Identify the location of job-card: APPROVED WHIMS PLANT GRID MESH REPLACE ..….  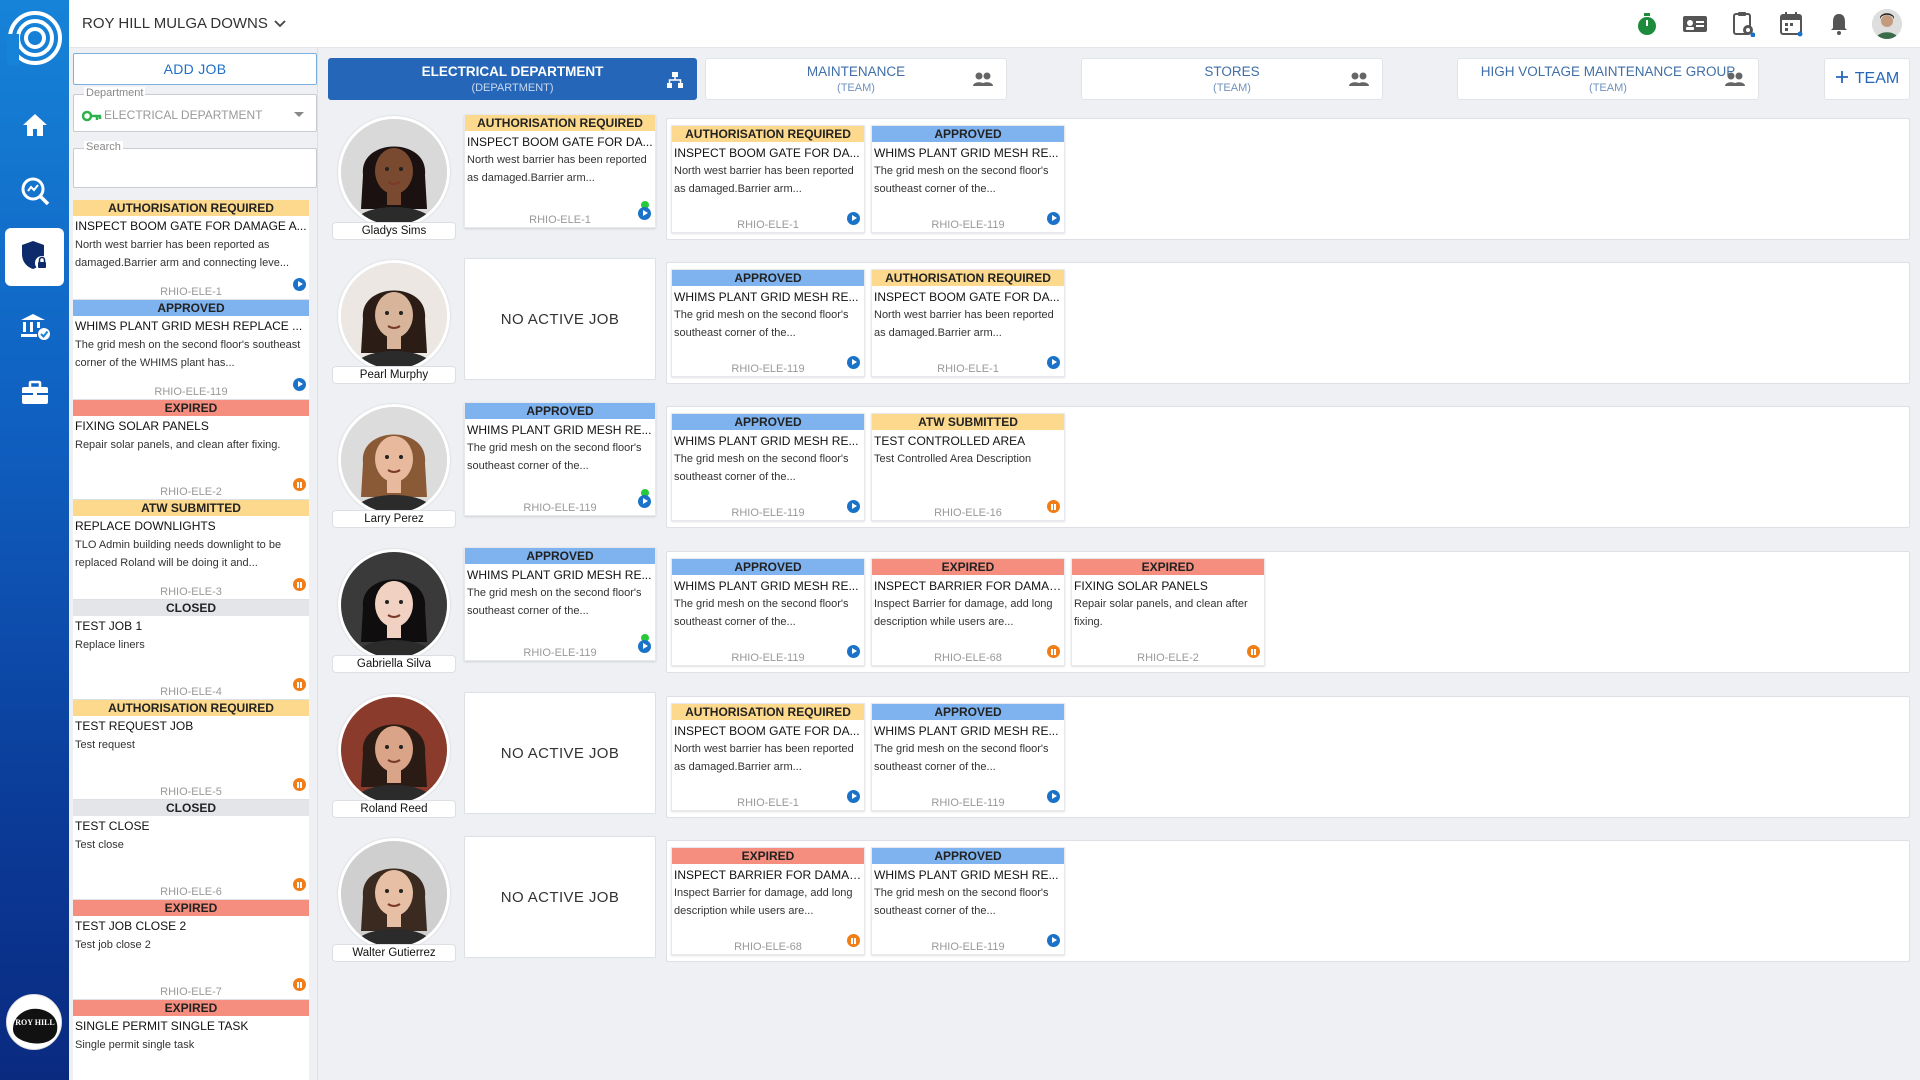
(191, 350).